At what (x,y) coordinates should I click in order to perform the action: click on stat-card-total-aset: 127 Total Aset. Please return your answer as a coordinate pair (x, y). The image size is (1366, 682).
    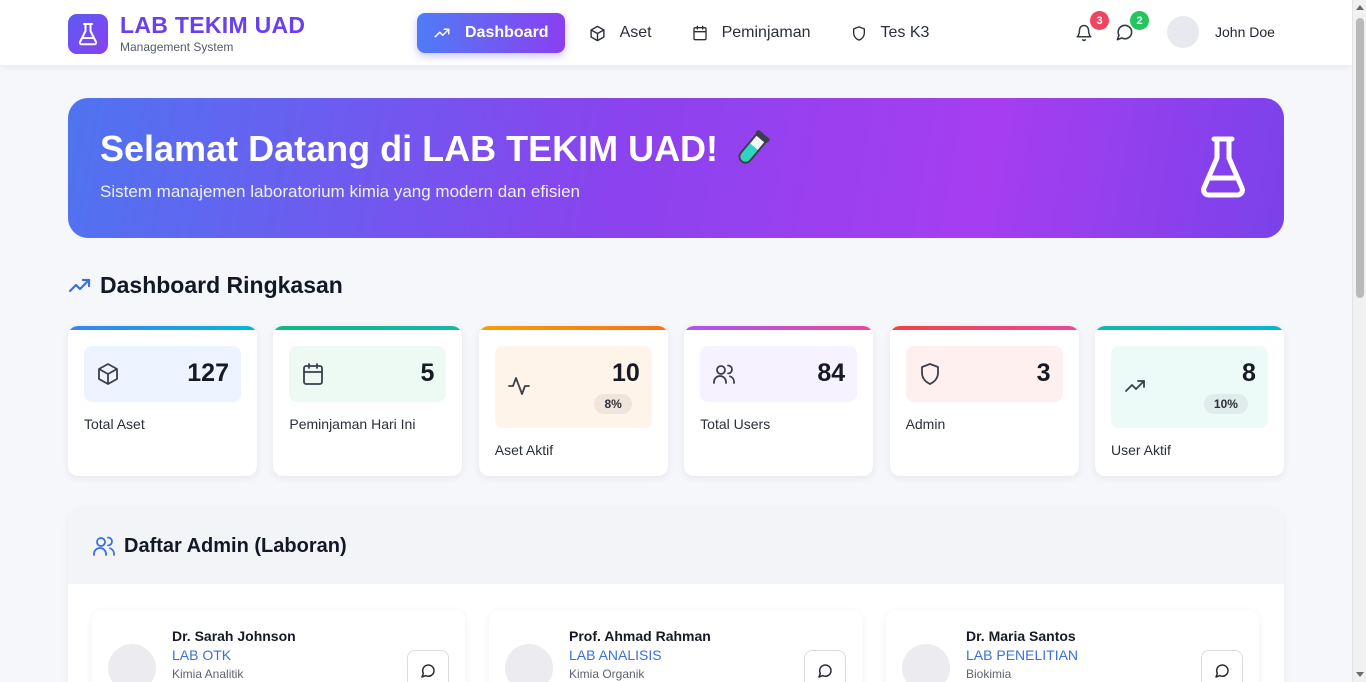
    Looking at the image, I should click on (162, 401).